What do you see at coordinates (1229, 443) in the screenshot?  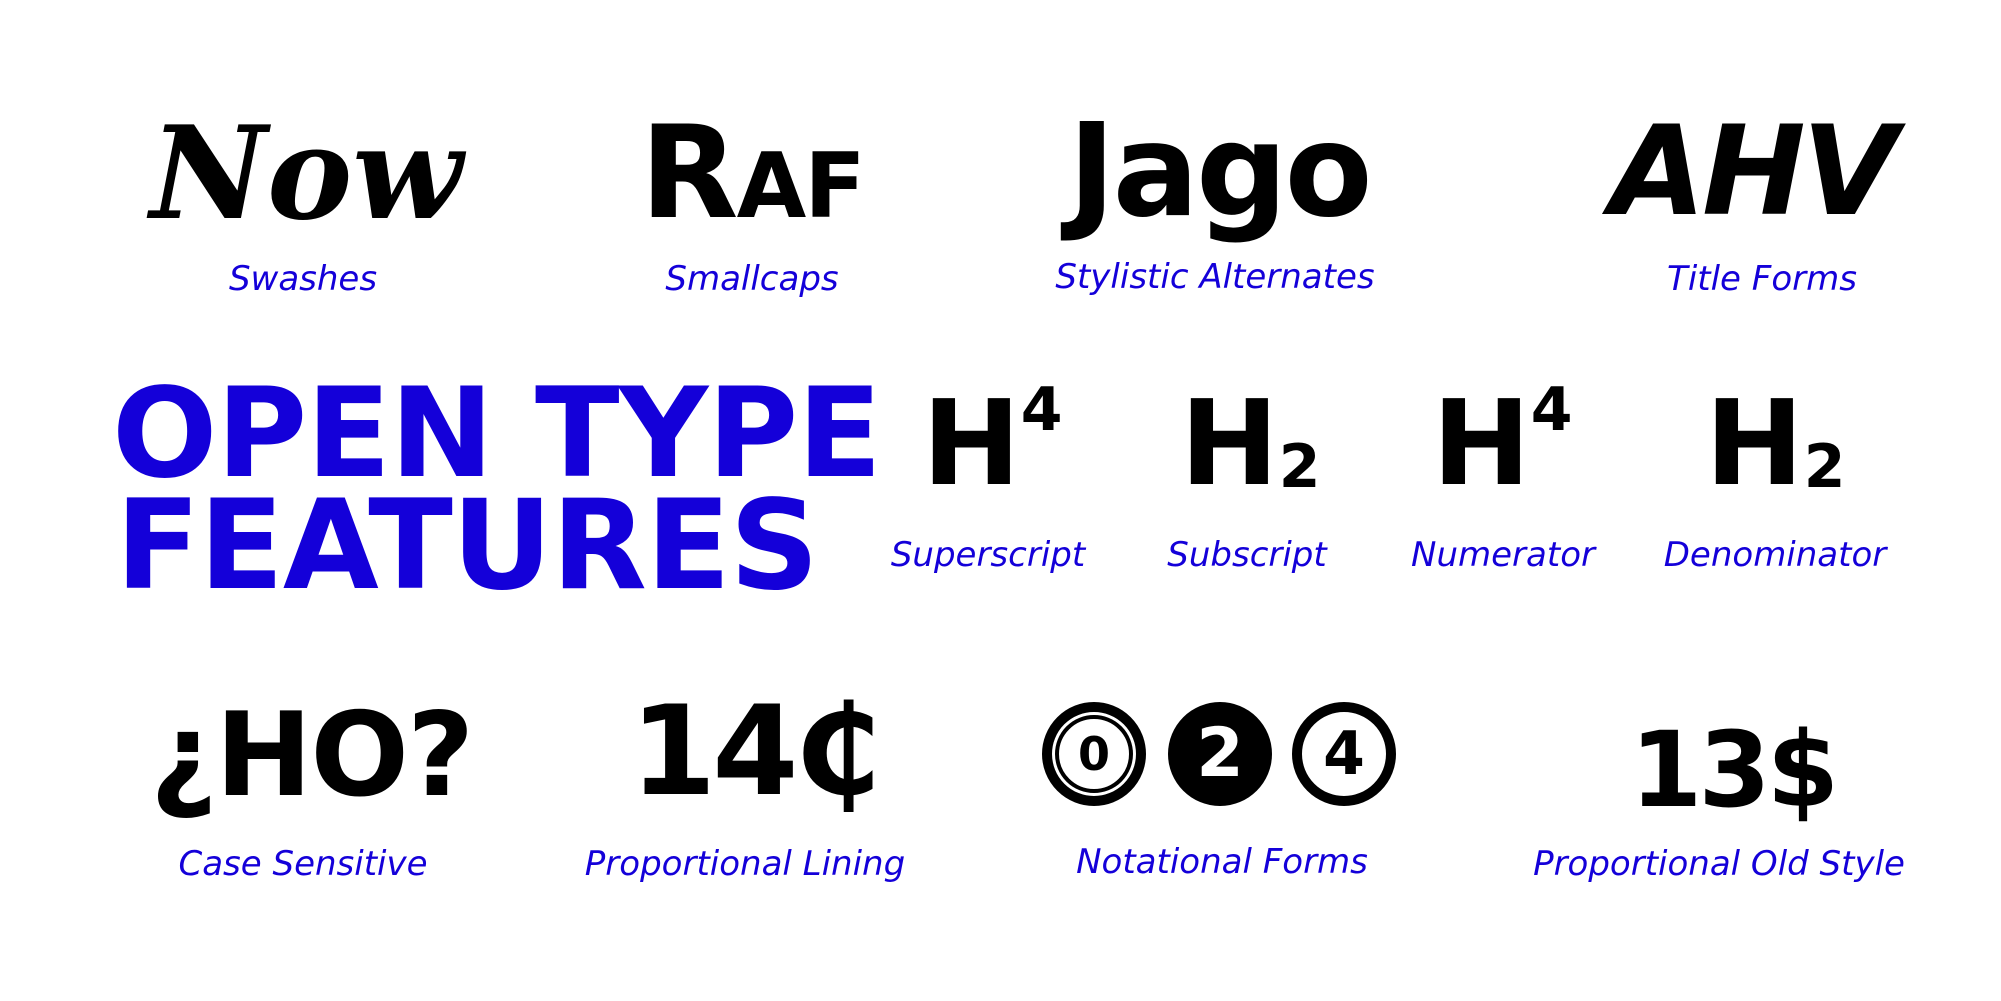 I see `subscript-base: H` at bounding box center [1229, 443].